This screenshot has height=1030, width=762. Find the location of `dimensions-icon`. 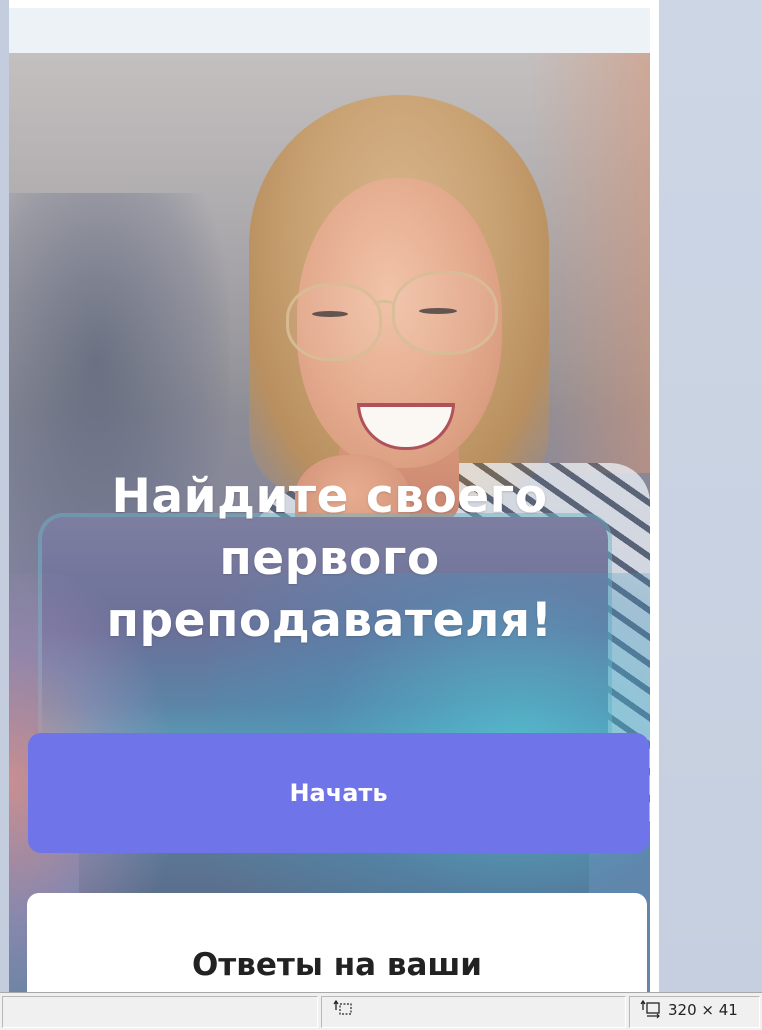

dimensions-icon is located at coordinates (650, 1009).